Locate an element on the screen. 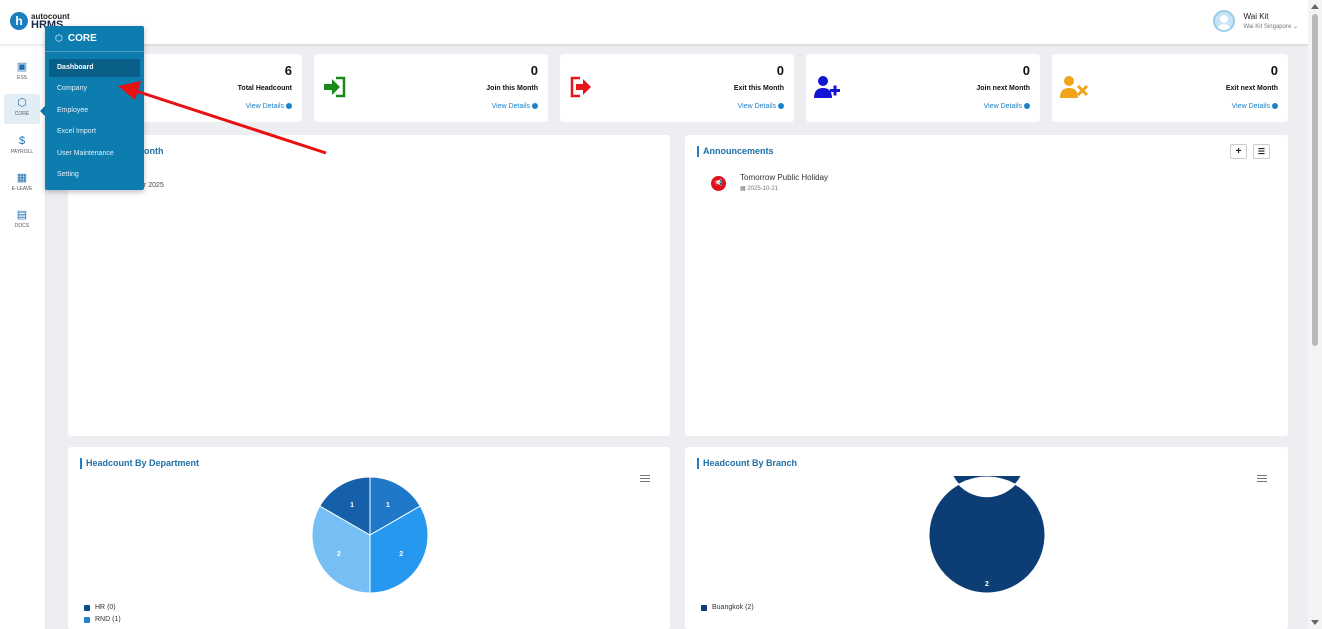 The height and width of the screenshot is (629, 1322). legend-label: HR is located at coordinates (100, 607).